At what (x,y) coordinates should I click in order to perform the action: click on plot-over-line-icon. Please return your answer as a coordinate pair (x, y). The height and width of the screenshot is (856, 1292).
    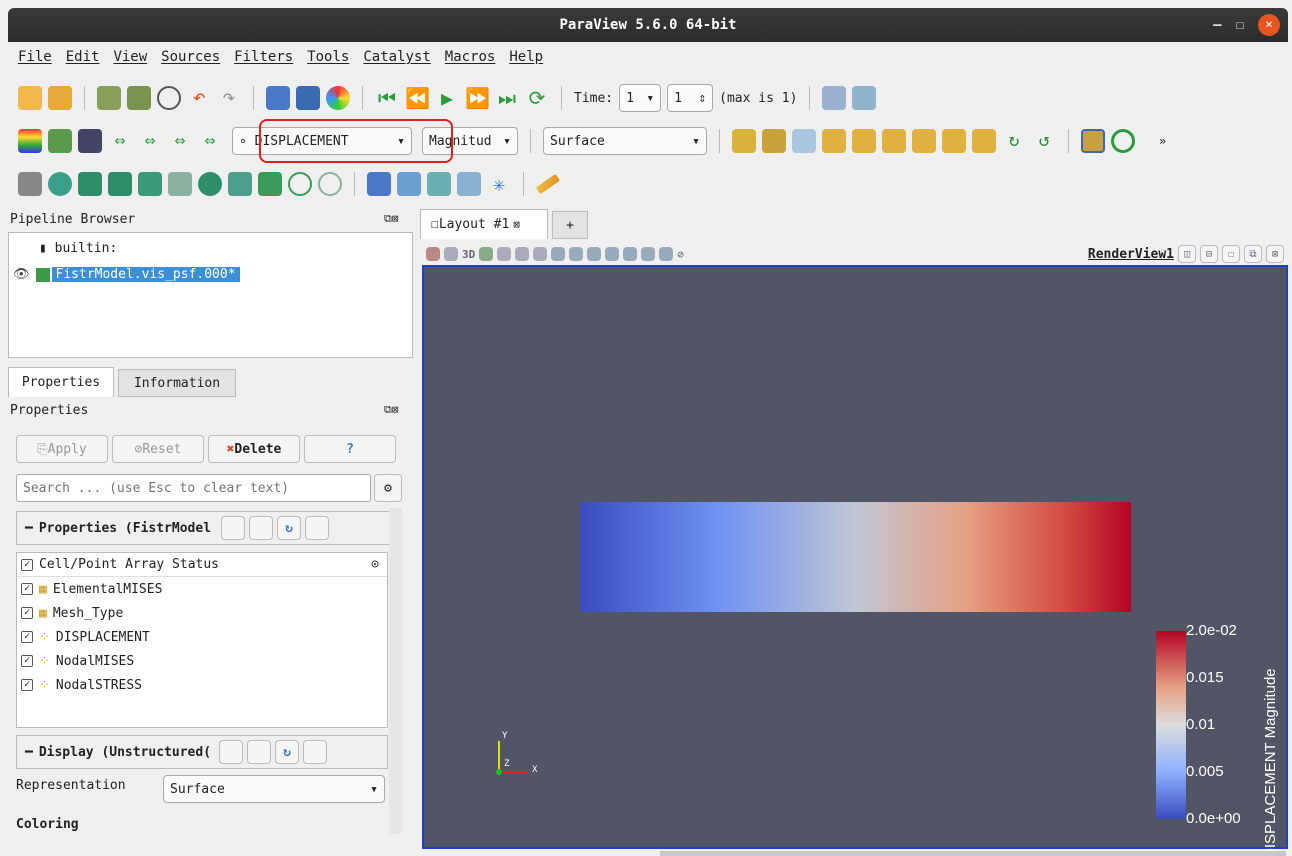
    Looking at the image, I should click on (439, 184).